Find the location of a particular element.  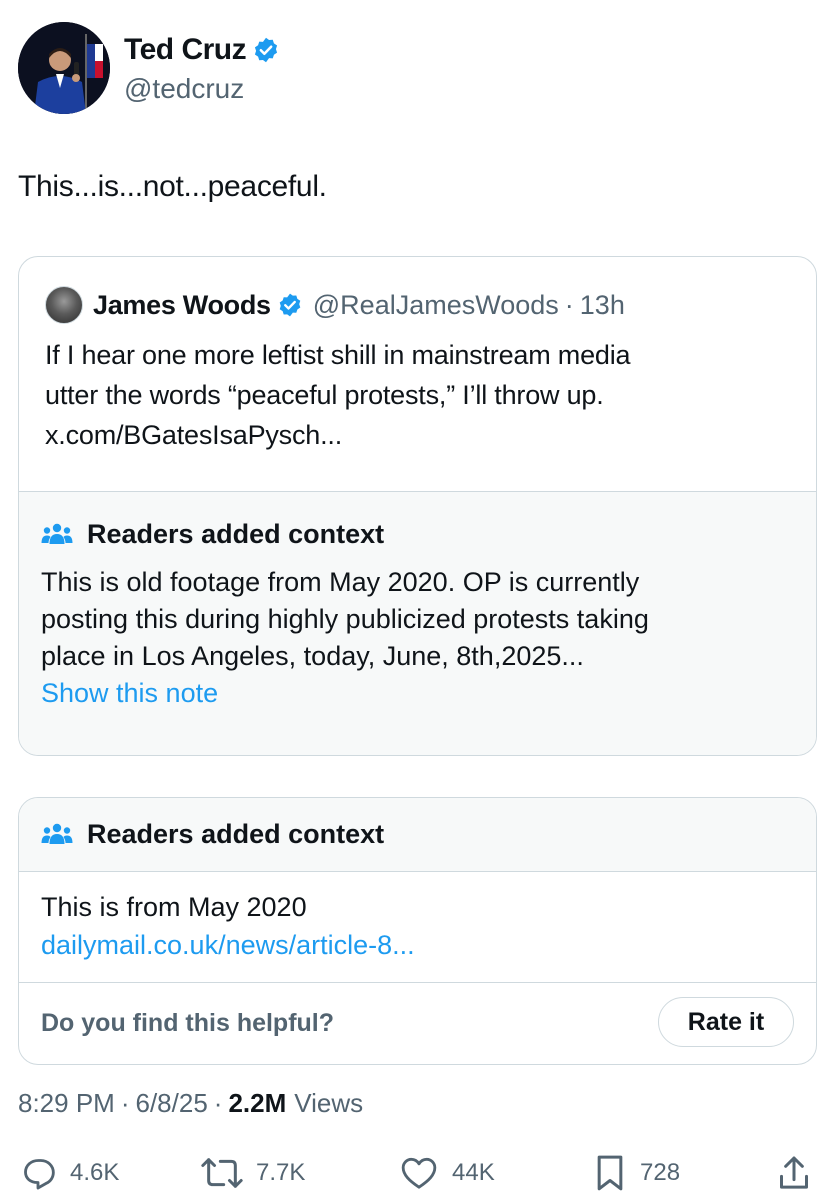

views-label: Views is located at coordinates (329, 1103).